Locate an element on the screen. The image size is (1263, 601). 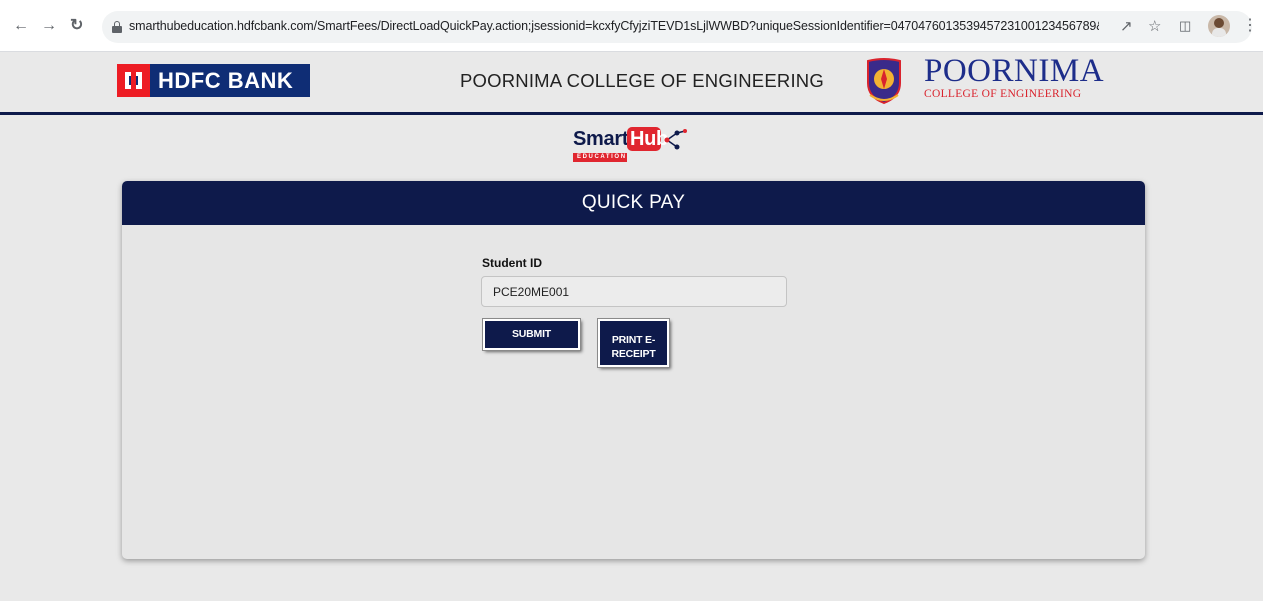
student-id-label: Student ID is located at coordinates (512, 263).